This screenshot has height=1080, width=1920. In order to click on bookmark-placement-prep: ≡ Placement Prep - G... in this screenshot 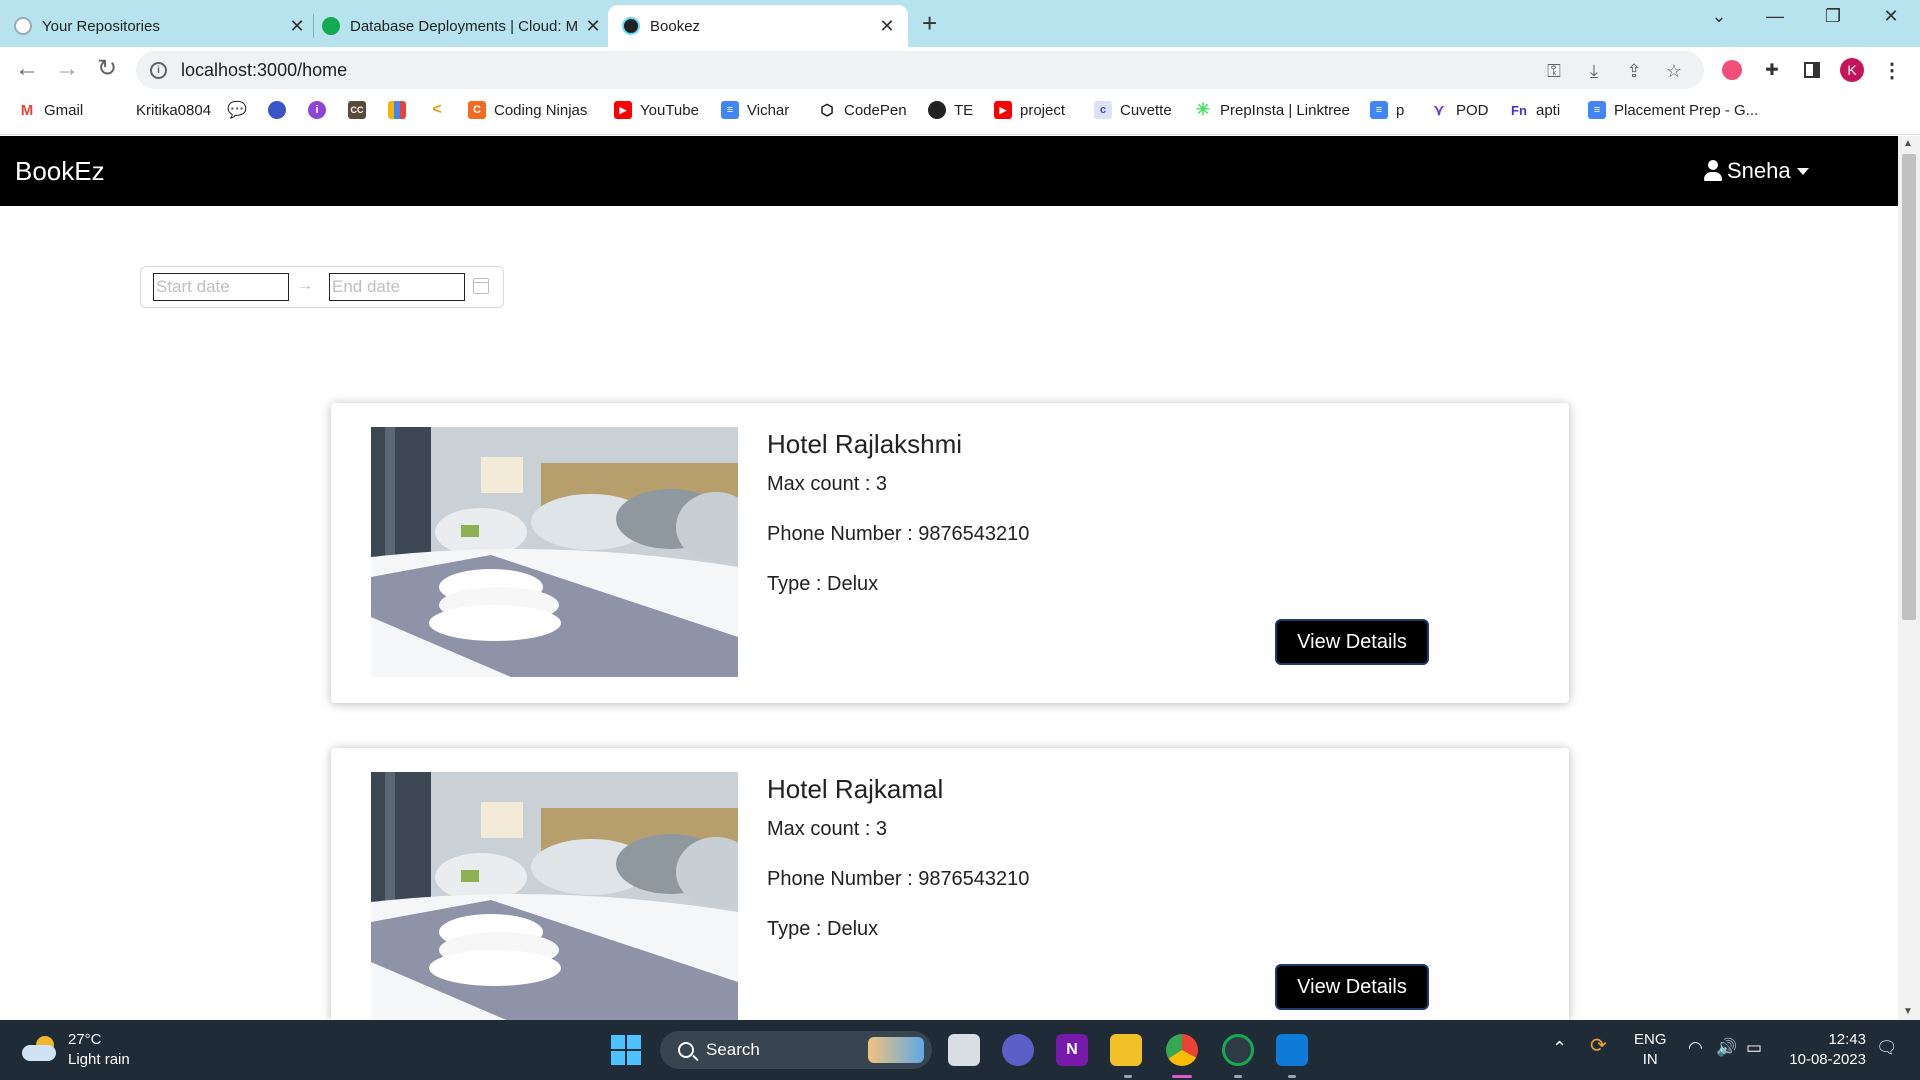, I will do `click(1673, 110)`.